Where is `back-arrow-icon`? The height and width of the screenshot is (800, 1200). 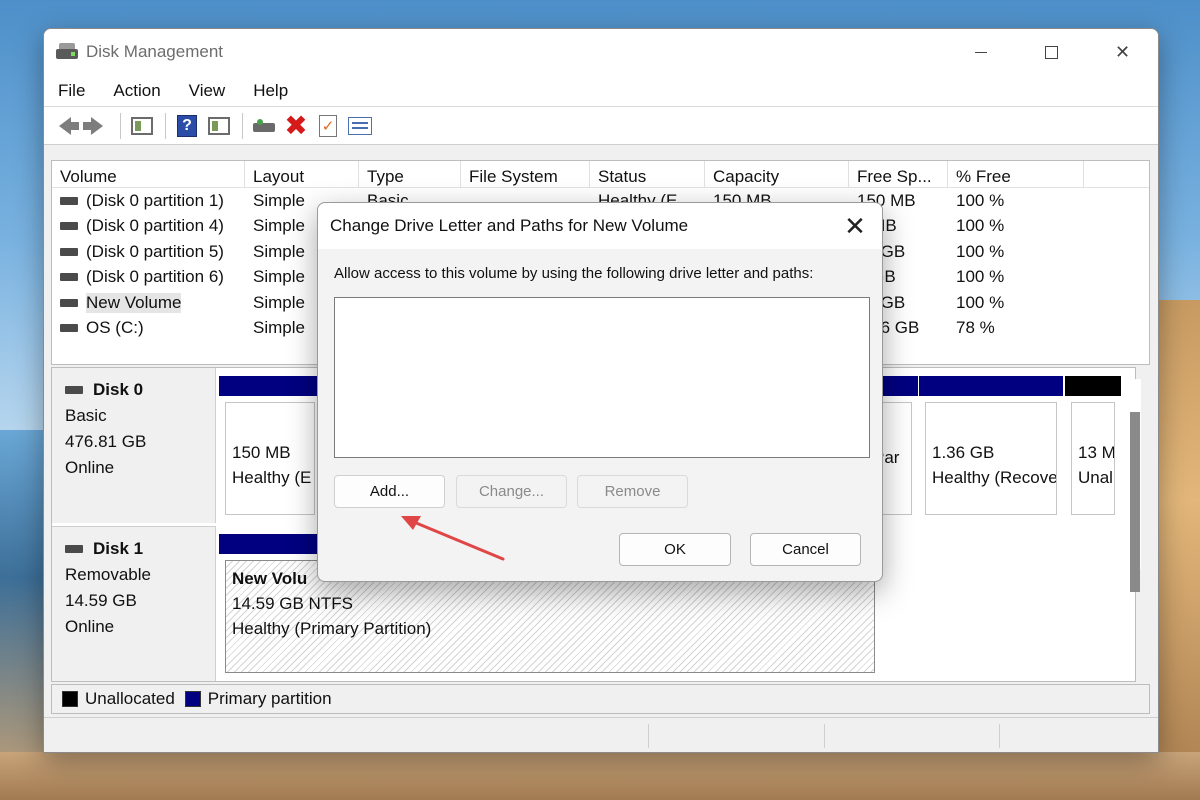 back-arrow-icon is located at coordinates (69, 125).